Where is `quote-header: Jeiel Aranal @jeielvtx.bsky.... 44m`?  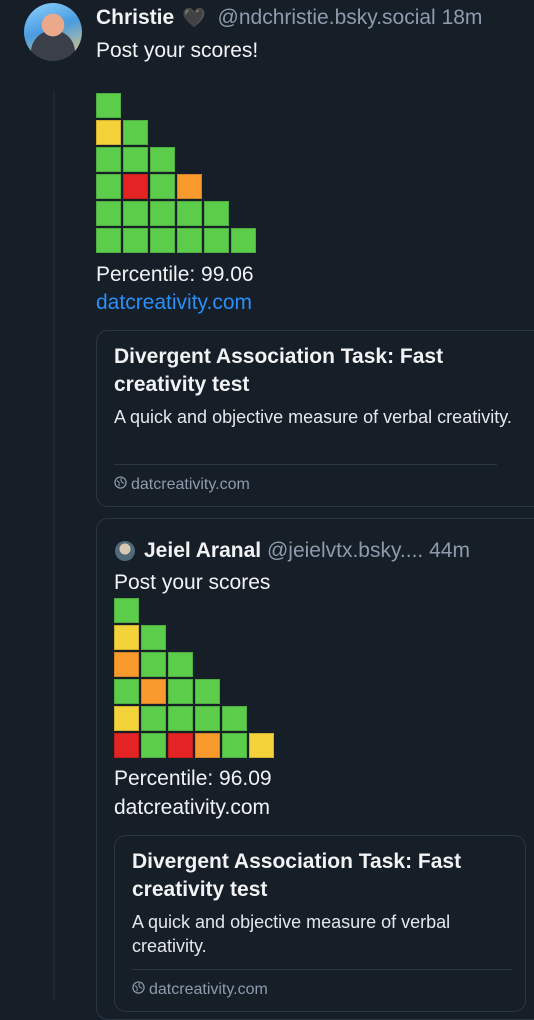
quote-header: Jeiel Aranal @jeielvtx.bsky.... 44m is located at coordinates (307, 551).